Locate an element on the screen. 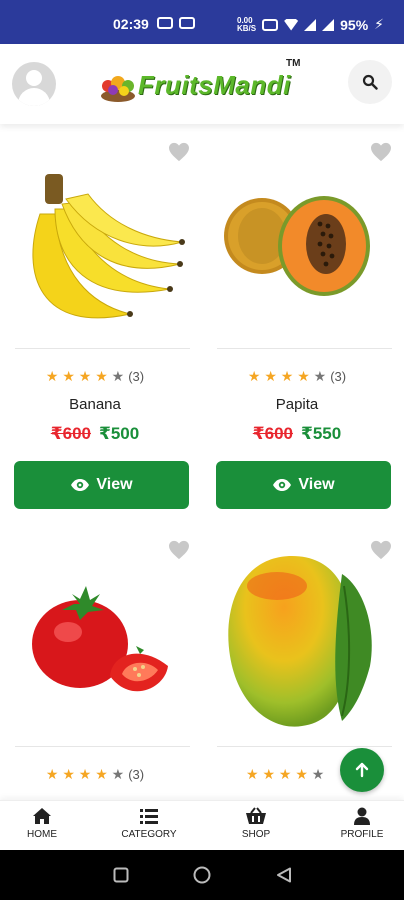  papaya-image is located at coordinates (297, 246).